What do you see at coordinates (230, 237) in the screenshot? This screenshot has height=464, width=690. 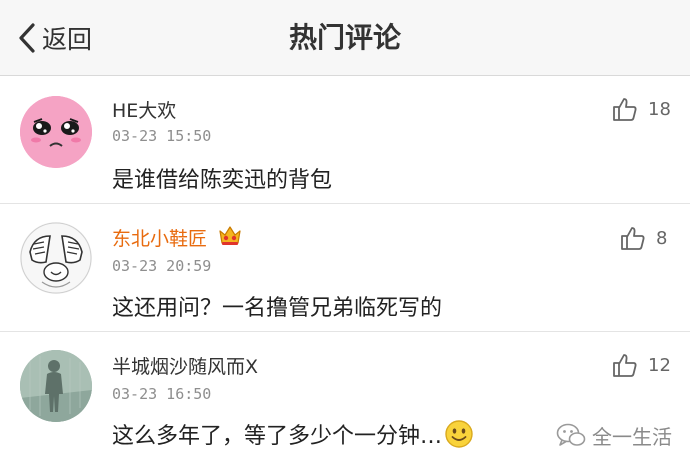 I see `vip-crown-icon` at bounding box center [230, 237].